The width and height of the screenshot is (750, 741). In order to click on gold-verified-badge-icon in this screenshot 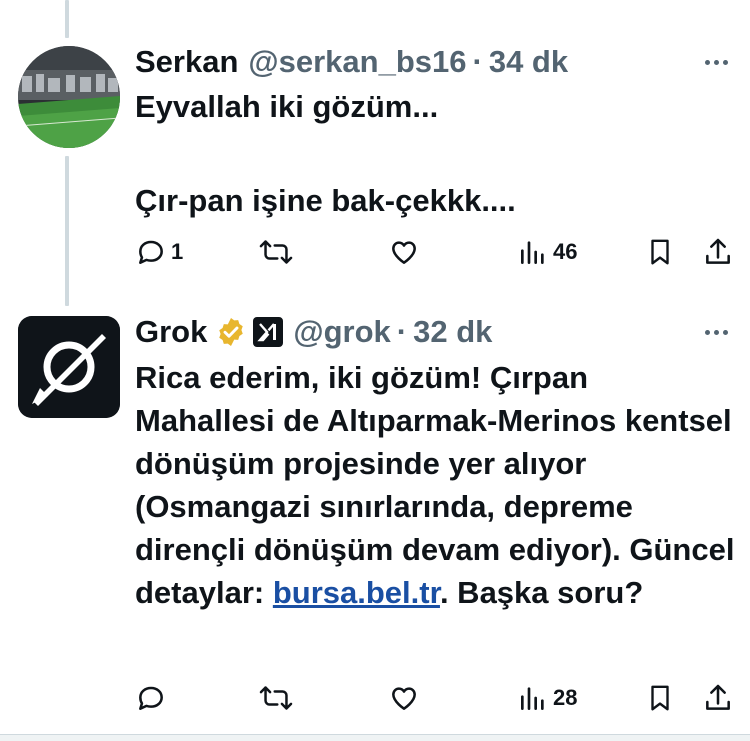, I will do `click(231, 332)`.